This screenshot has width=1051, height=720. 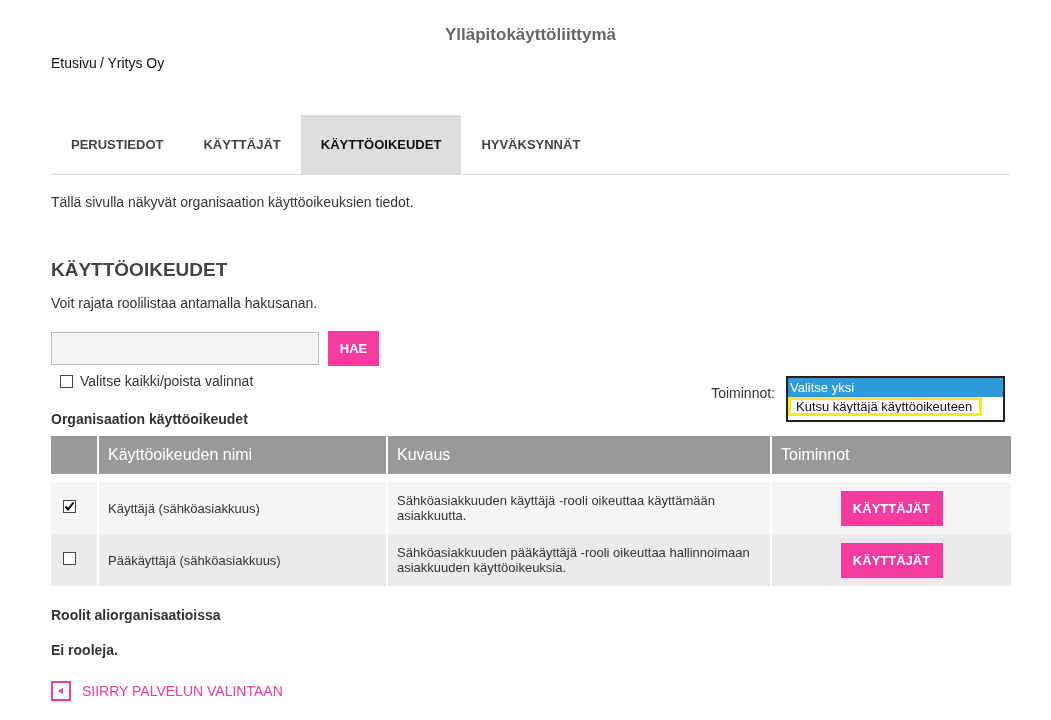 I want to click on breadcrumb-item: Etusivu, so click(x=74, y=63).